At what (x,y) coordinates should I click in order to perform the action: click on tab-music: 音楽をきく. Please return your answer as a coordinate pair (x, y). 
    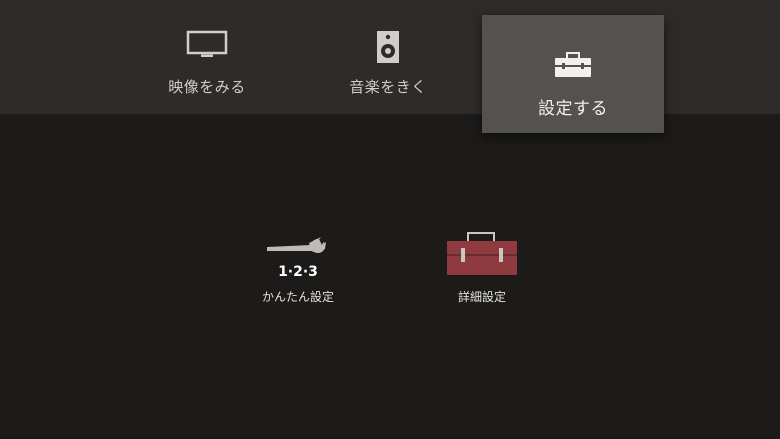
    Looking at the image, I should click on (388, 57).